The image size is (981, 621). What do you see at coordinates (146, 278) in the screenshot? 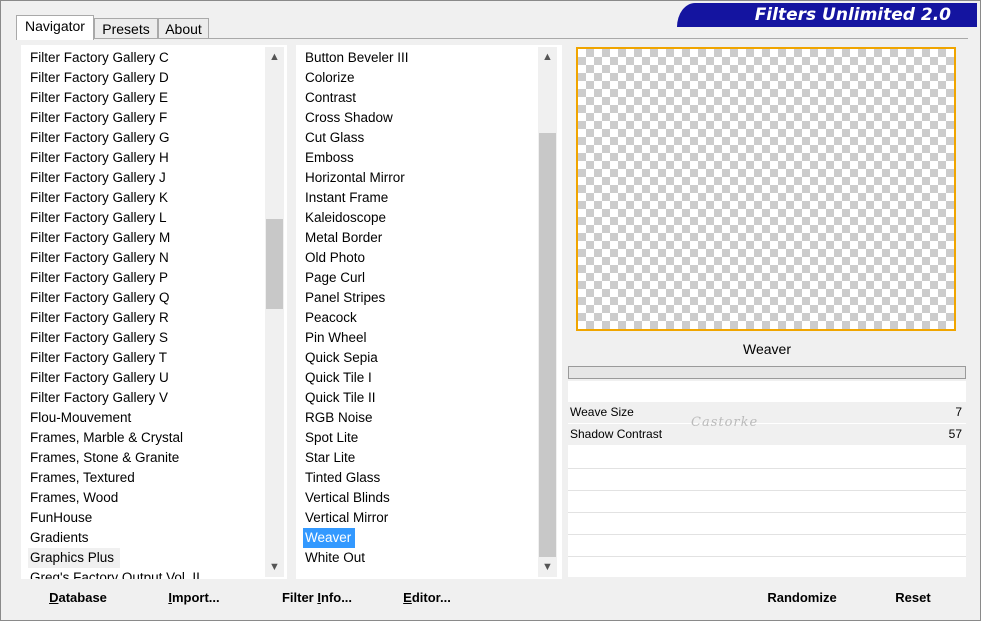
I see `list-item: Filter Factory Gallery P` at bounding box center [146, 278].